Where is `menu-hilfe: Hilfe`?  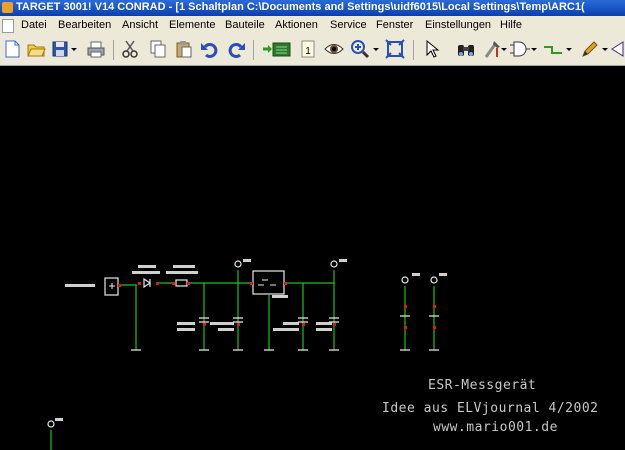 menu-hilfe: Hilfe is located at coordinates (511, 25).